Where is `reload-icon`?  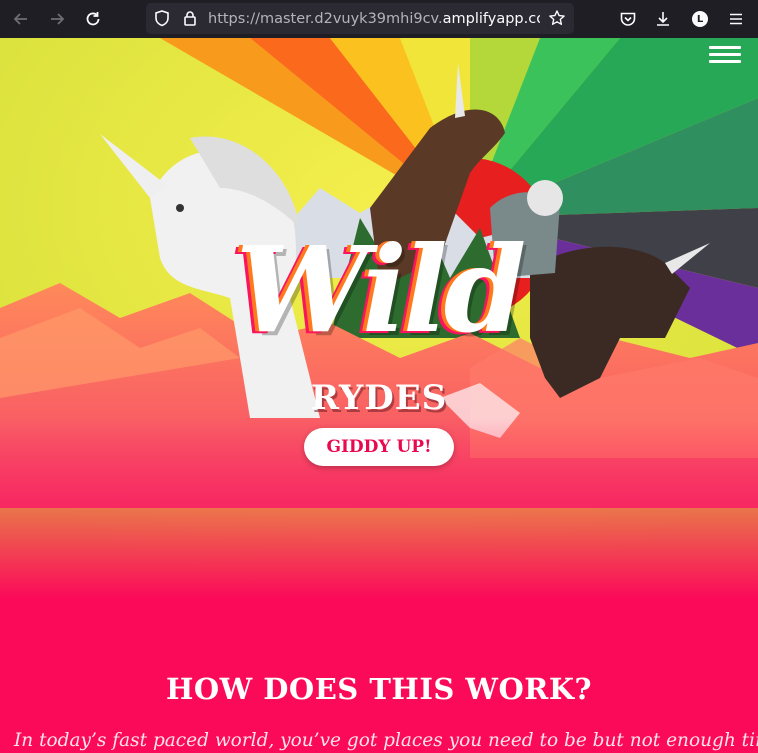 reload-icon is located at coordinates (93, 19).